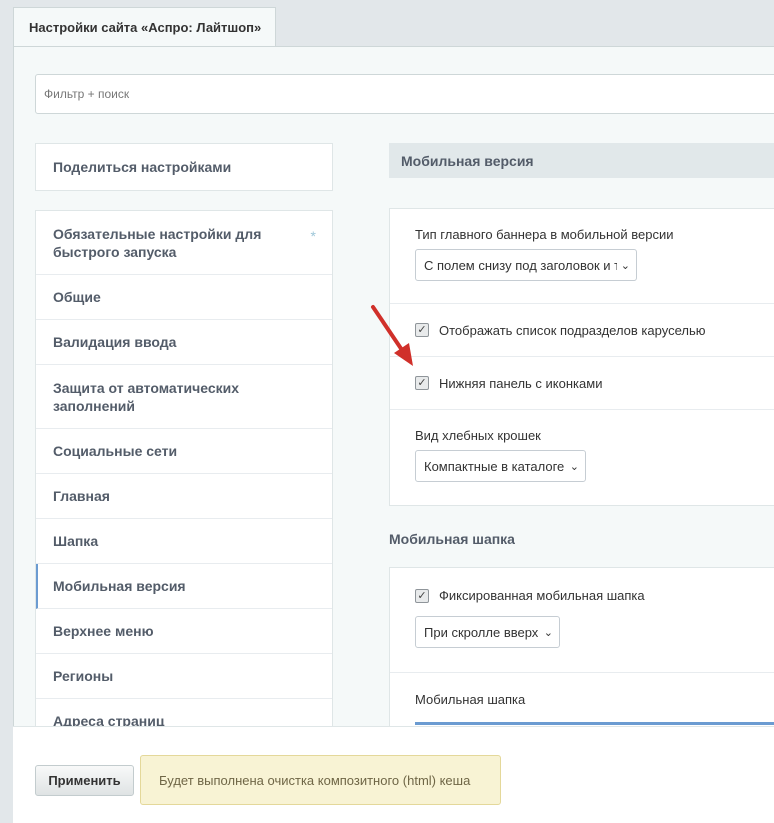  Describe the element at coordinates (184, 631) in the screenshot. I see `nav-item-top-menu: Верхнее меню` at that location.